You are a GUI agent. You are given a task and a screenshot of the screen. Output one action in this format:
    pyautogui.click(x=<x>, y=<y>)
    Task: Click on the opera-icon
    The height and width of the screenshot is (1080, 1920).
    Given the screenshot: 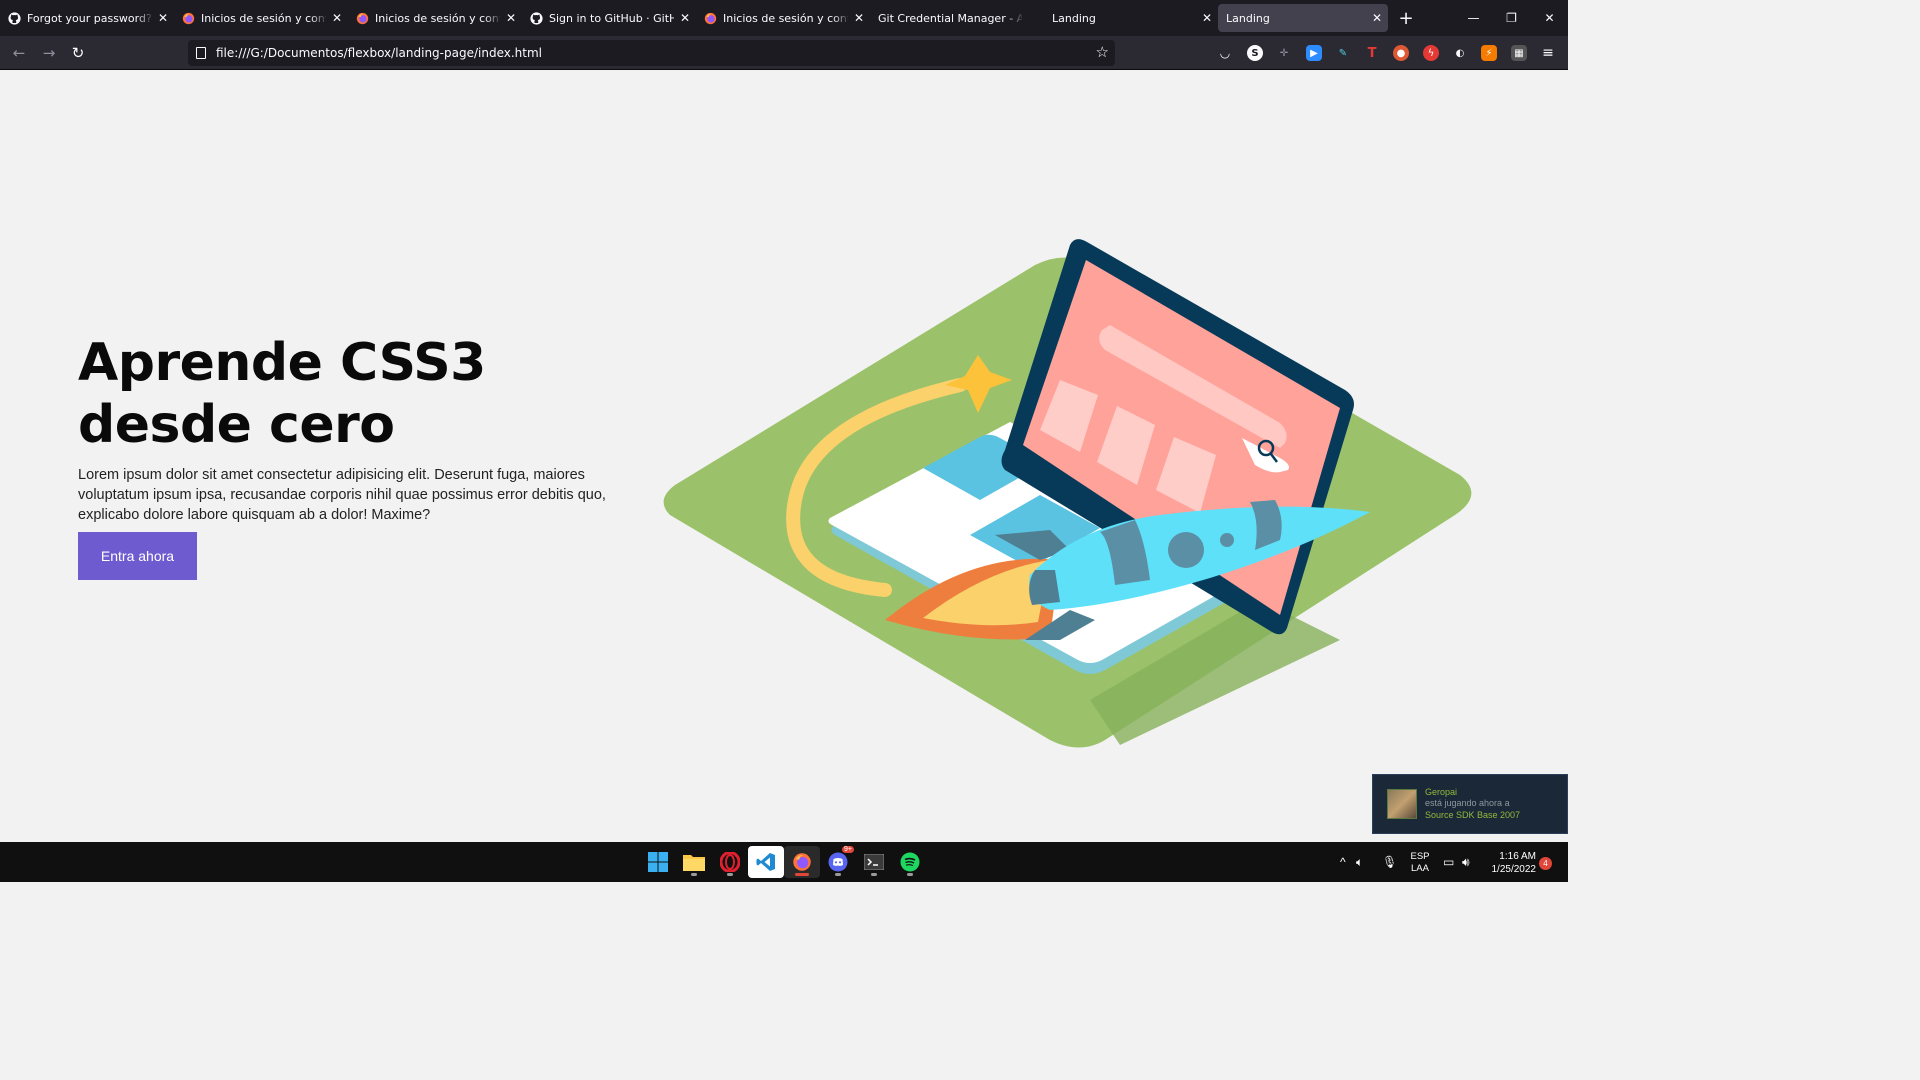 What is the action you would take?
    pyautogui.click(x=730, y=862)
    